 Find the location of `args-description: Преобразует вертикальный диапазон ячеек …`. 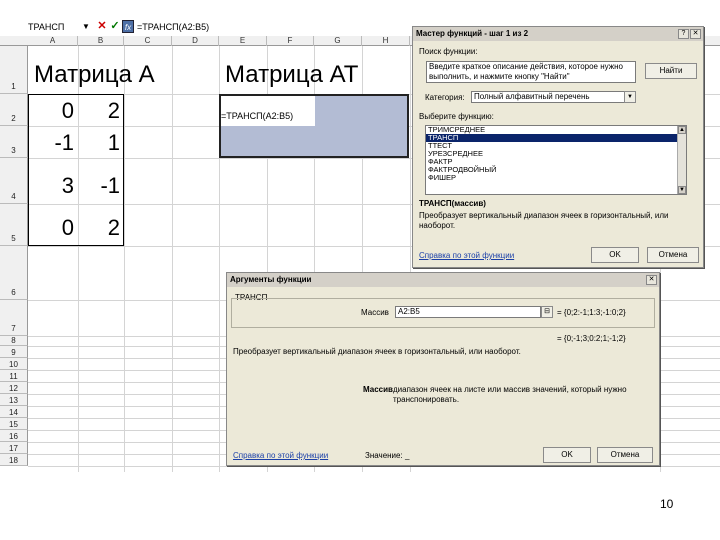

args-description: Преобразует вертикальный диапазон ячеек … is located at coordinates (377, 351).